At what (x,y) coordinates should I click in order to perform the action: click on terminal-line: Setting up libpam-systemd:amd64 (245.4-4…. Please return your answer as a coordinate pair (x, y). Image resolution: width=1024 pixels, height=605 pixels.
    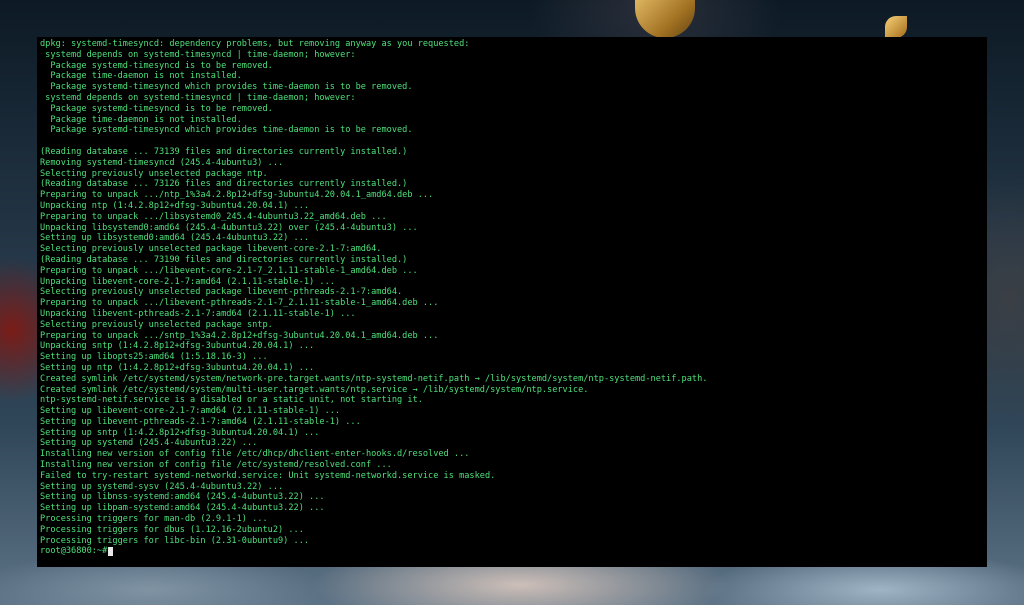
    Looking at the image, I should click on (182, 508).